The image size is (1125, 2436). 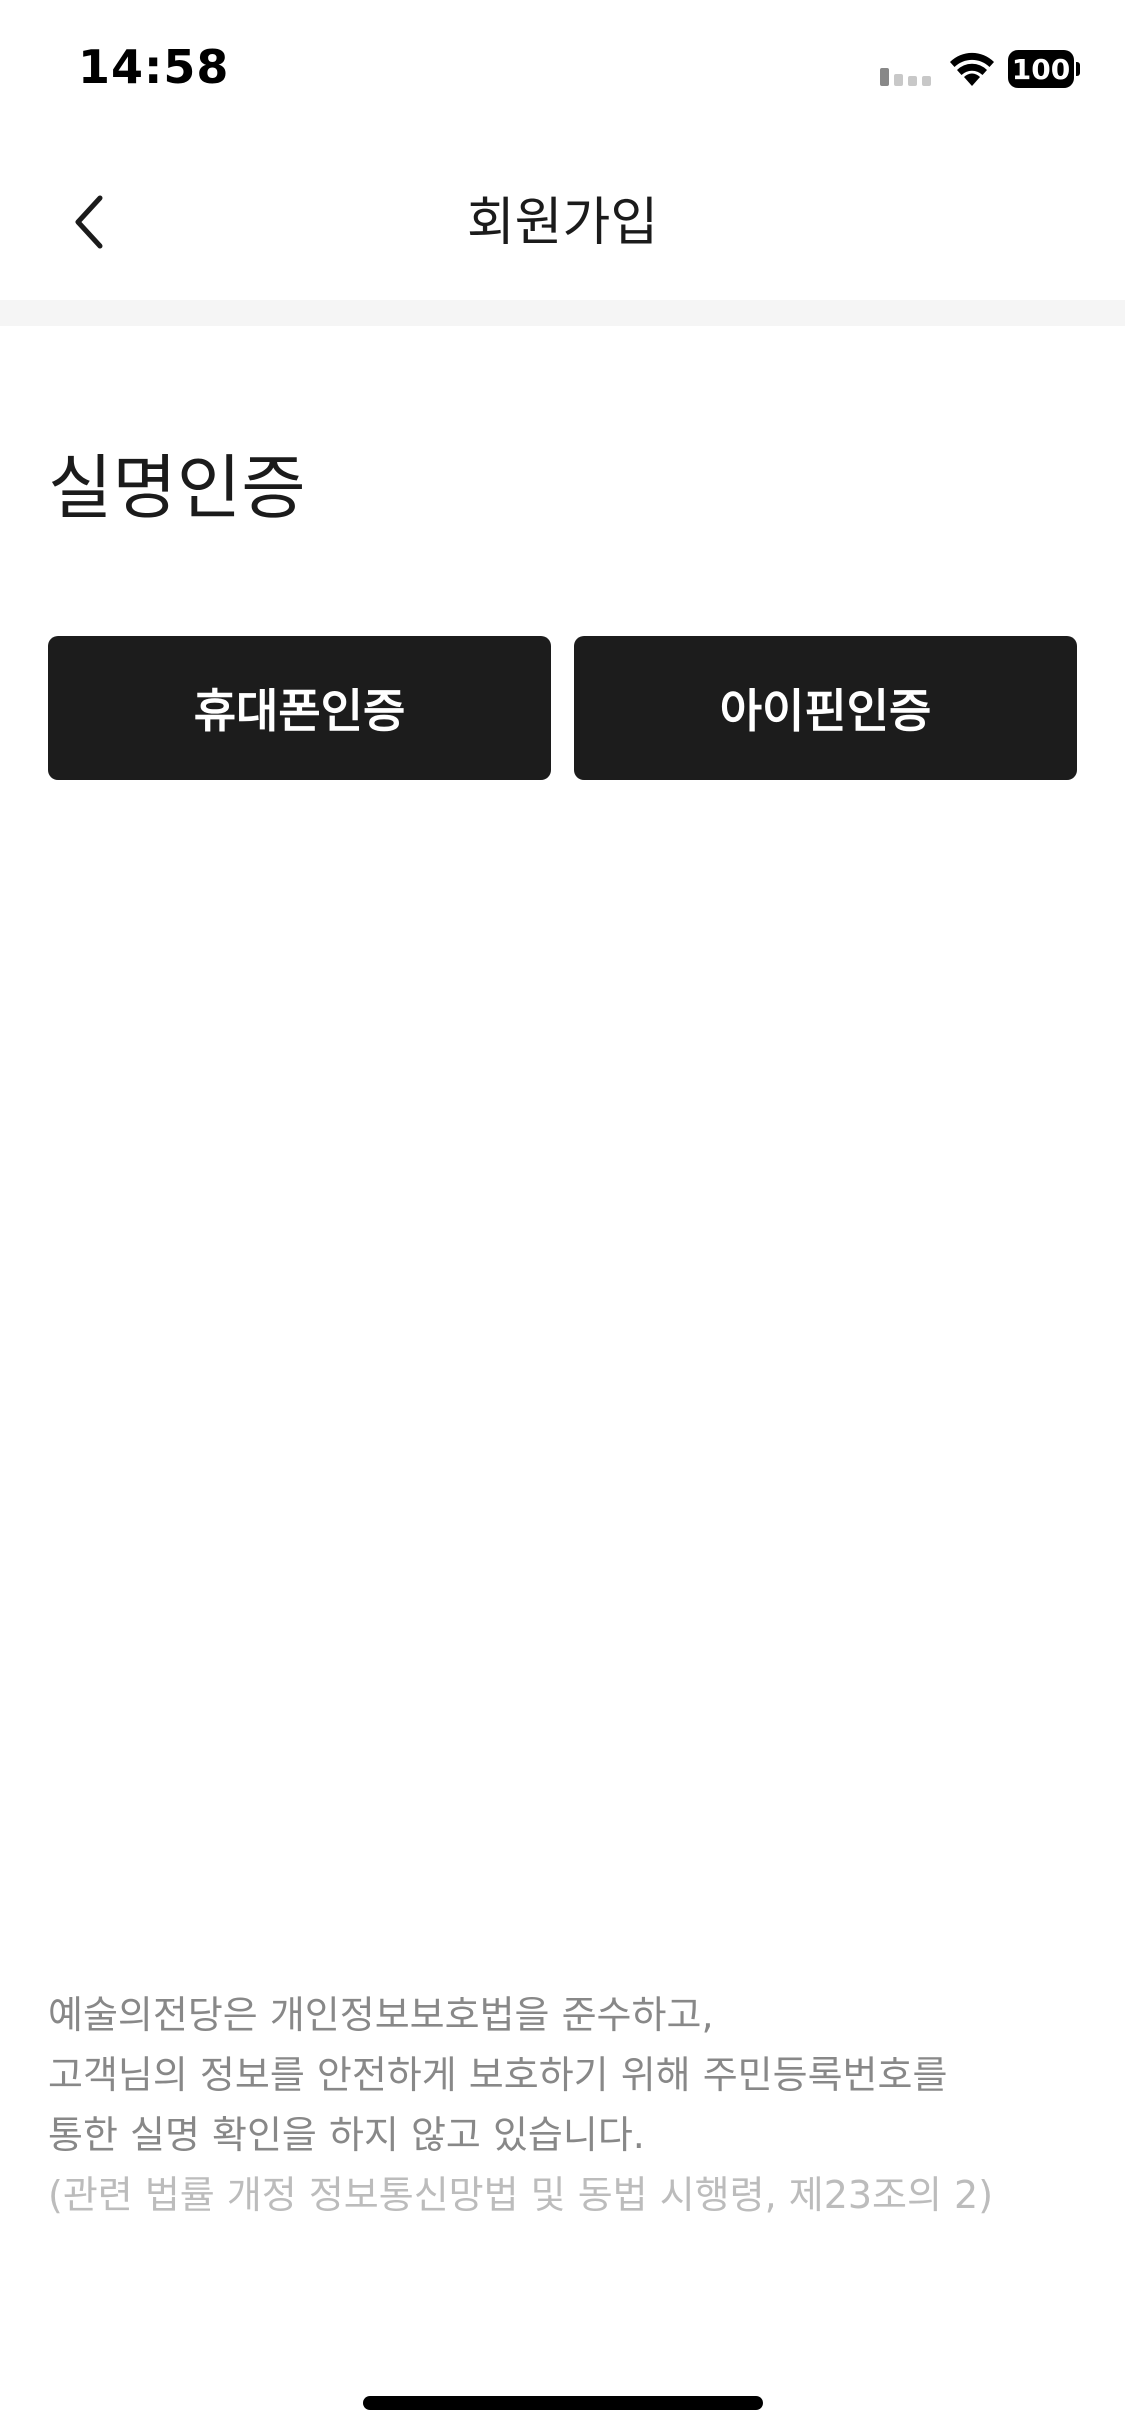 I want to click on navigation-bar: 회원가입, so click(x=562, y=220).